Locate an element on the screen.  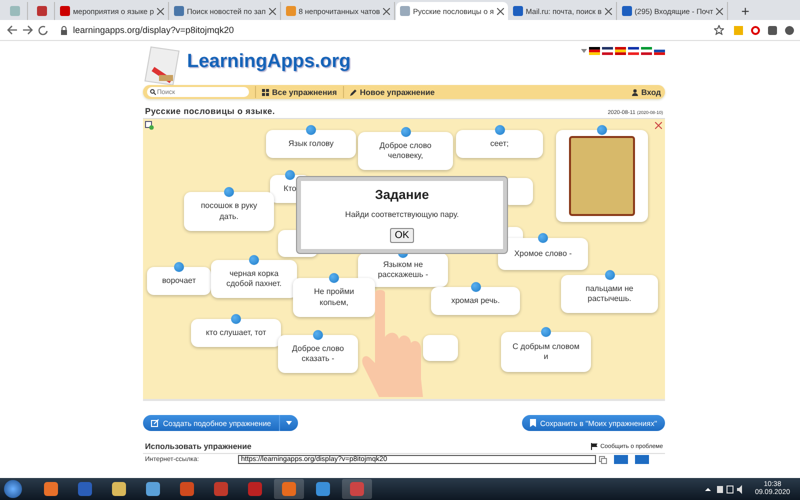
caret-icon is located at coordinates (289, 423).